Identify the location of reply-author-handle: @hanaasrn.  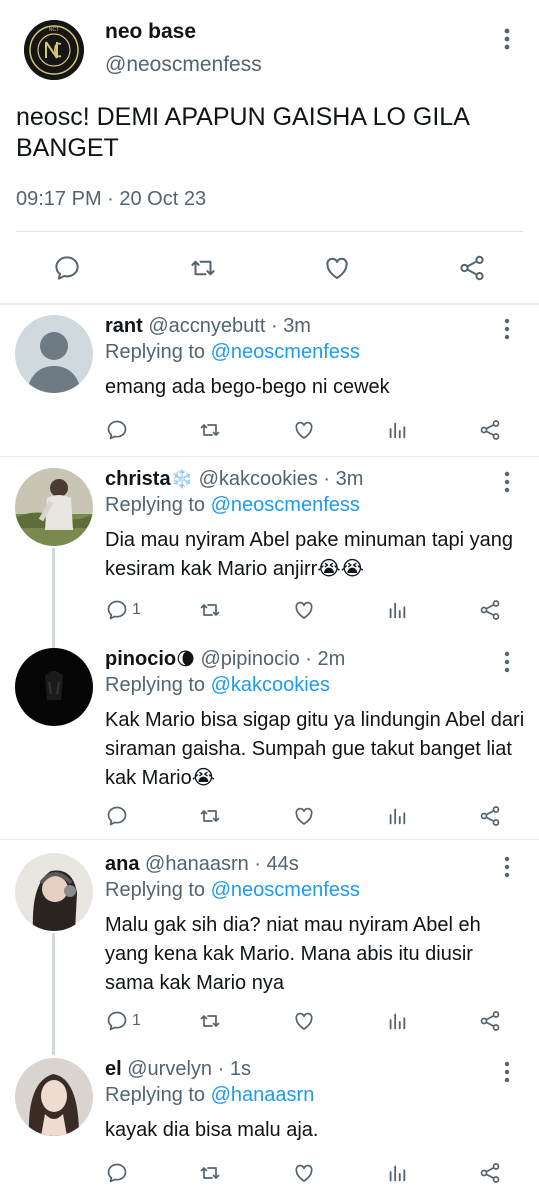
(197, 864).